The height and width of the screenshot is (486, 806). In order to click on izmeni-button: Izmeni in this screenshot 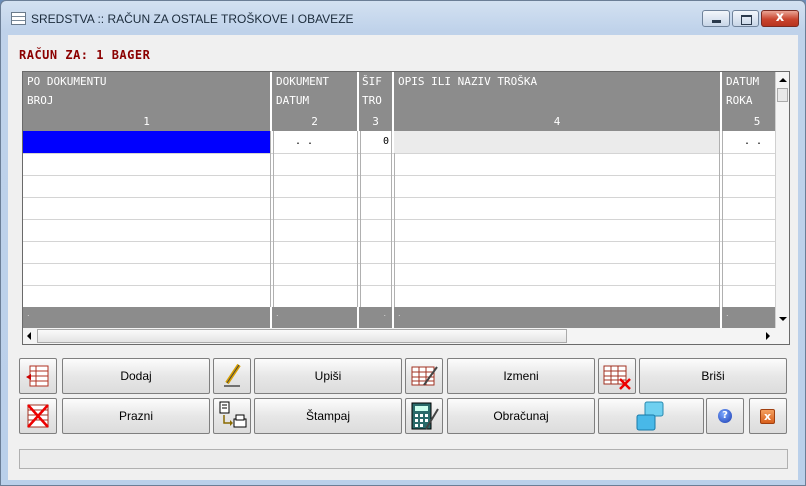, I will do `click(521, 376)`.